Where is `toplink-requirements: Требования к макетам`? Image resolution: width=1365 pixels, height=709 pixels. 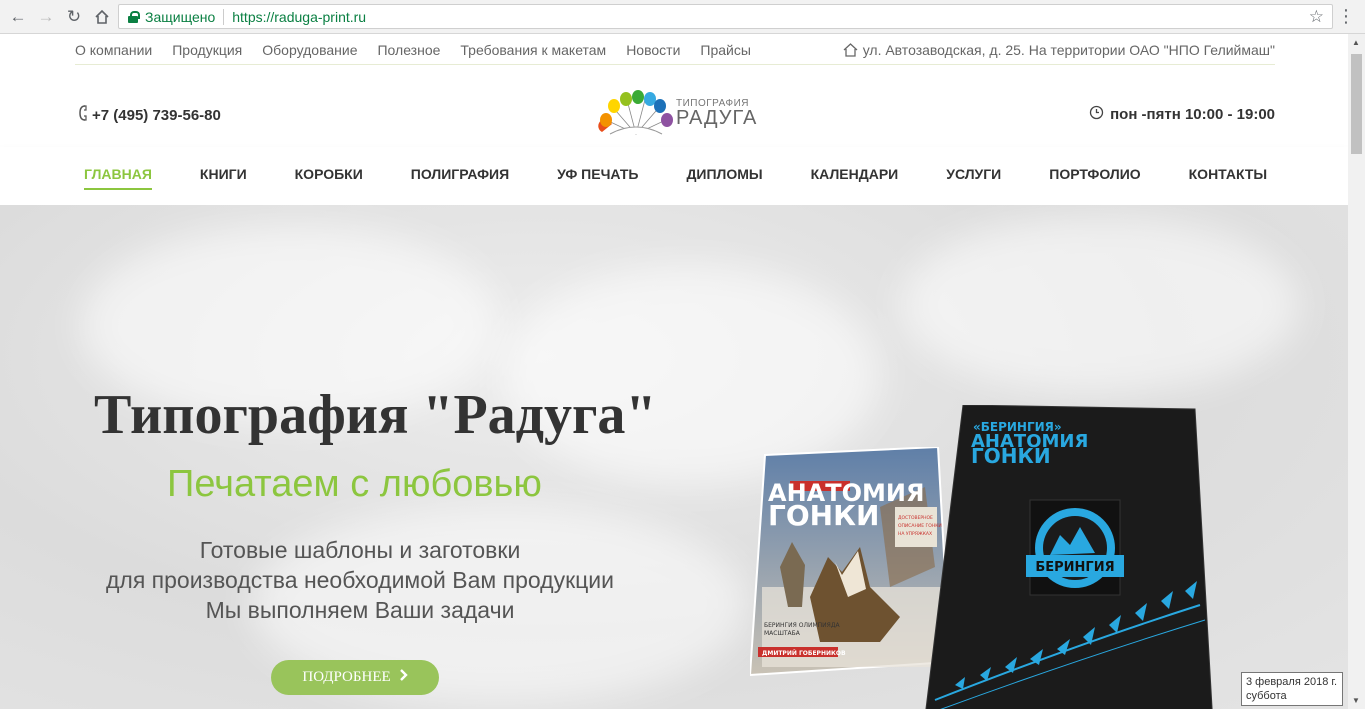 toplink-requirements: Требования к макетам is located at coordinates (533, 50).